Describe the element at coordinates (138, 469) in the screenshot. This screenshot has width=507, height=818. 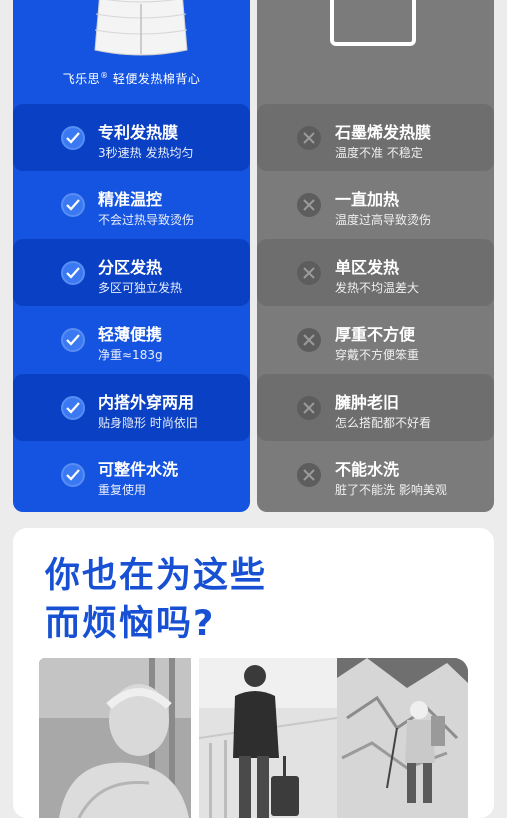
I see `feature-title: 可整件水洗` at that location.